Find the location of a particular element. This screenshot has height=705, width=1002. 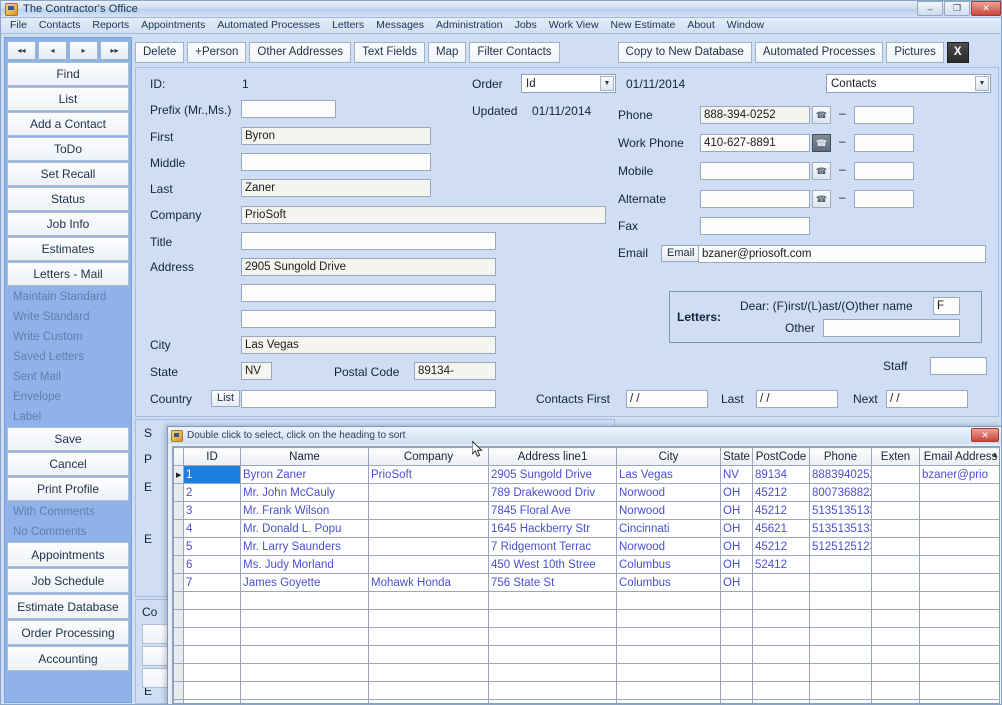

next-contact-input: / / is located at coordinates (927, 399).